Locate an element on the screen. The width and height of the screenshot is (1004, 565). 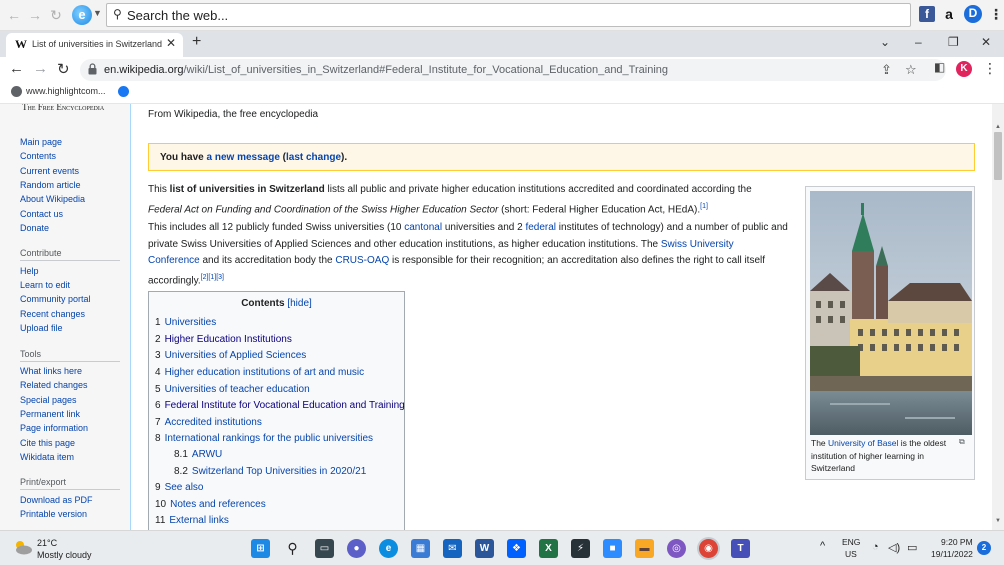
wifi-icon: ◔ is located at coordinates (875, 547).